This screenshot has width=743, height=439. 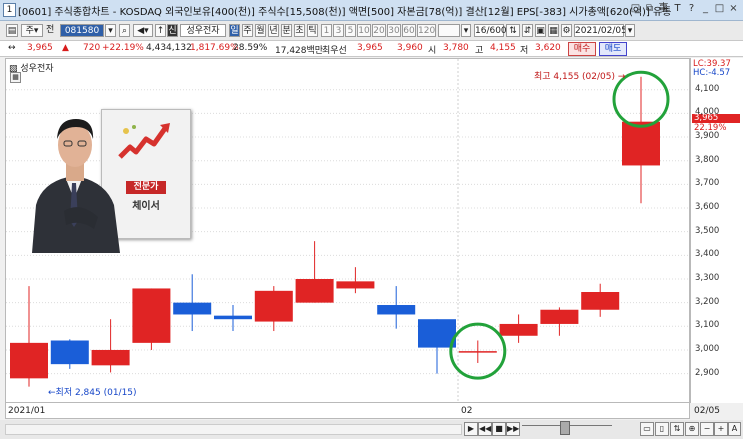 I want to click on interval-60: 60, so click(x=409, y=30).